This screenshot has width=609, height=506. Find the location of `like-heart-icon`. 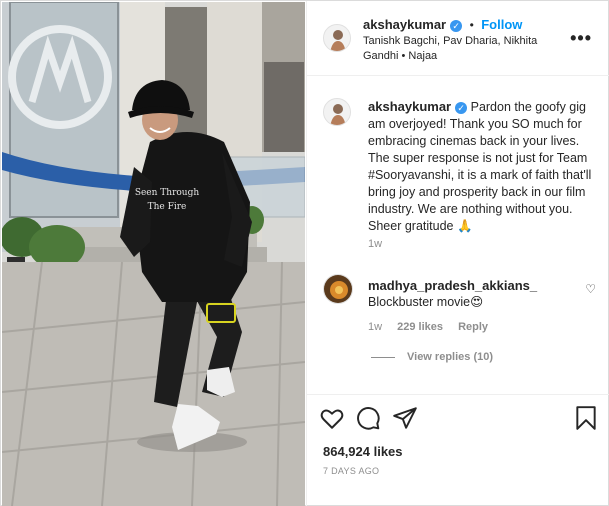

like-heart-icon is located at coordinates (332, 418).